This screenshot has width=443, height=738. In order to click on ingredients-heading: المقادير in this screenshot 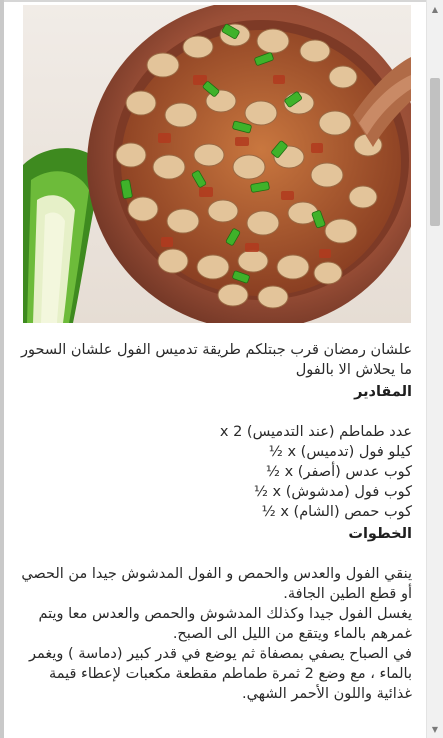, I will do `click(383, 392)`.